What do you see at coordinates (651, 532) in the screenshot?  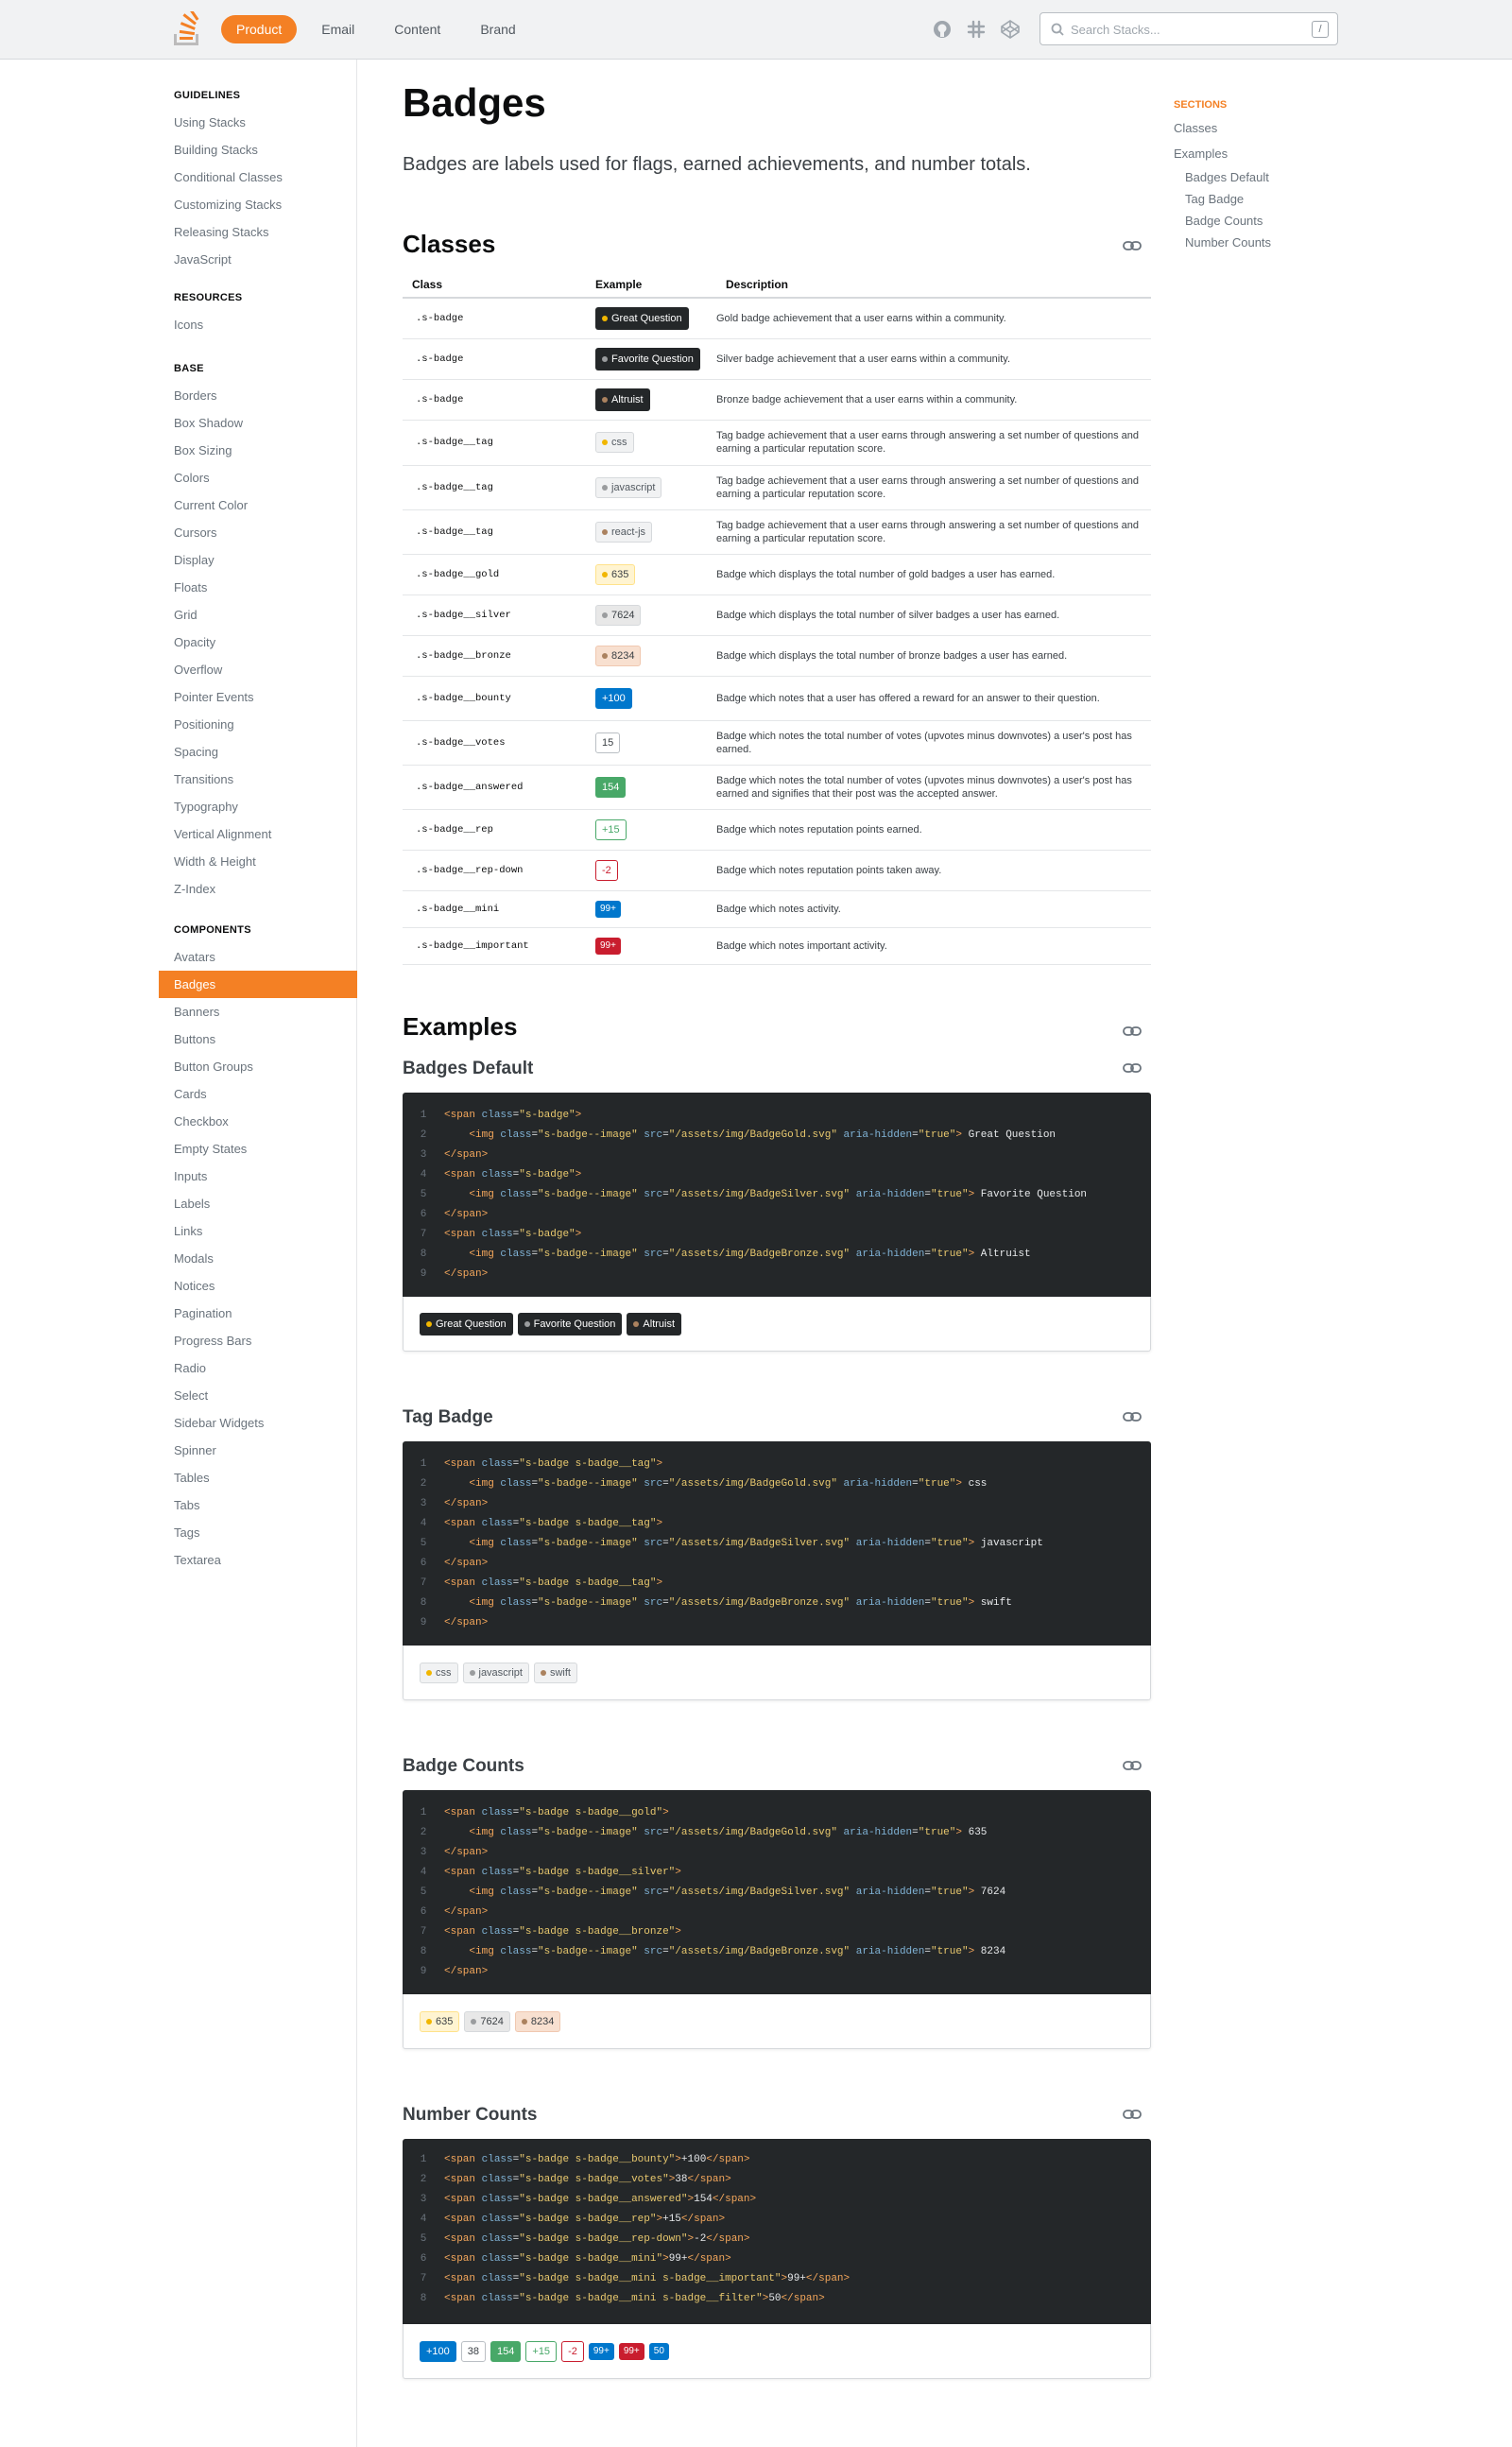 I see `example-cell: react-js` at bounding box center [651, 532].